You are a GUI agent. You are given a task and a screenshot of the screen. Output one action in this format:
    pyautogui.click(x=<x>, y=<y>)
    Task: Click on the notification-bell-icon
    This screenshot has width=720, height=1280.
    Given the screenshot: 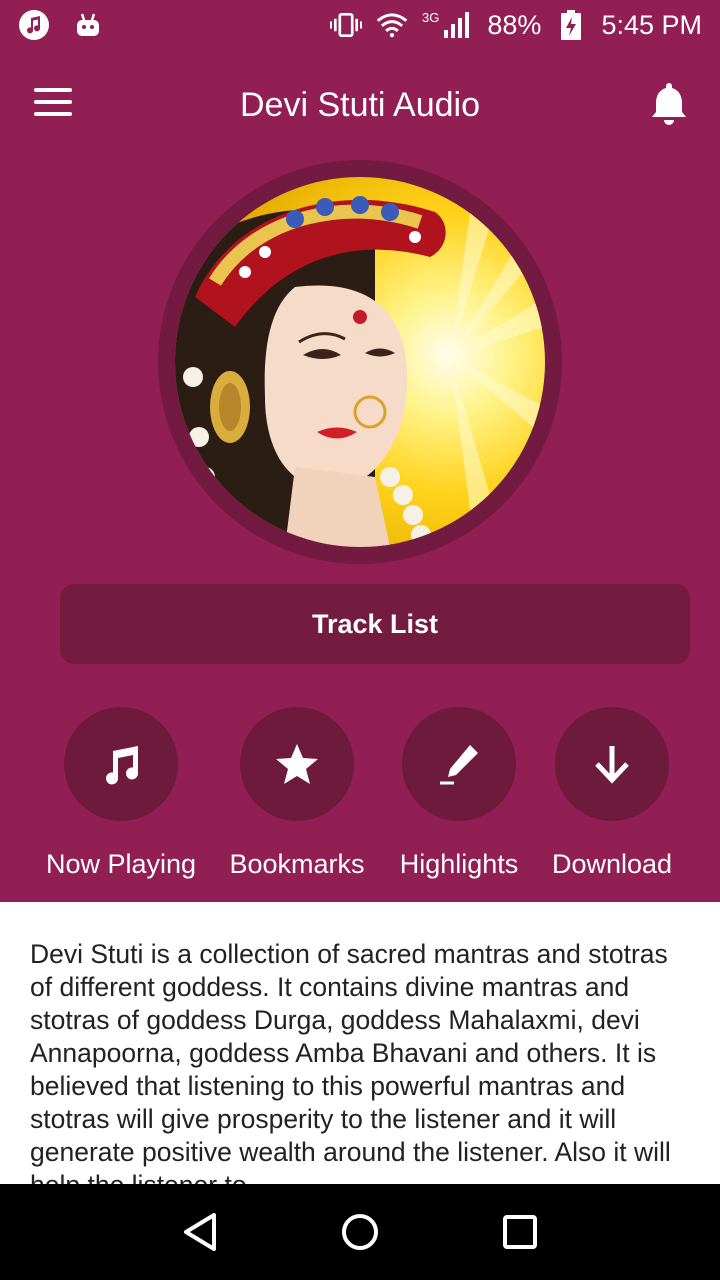 What is the action you would take?
    pyautogui.click(x=669, y=103)
    